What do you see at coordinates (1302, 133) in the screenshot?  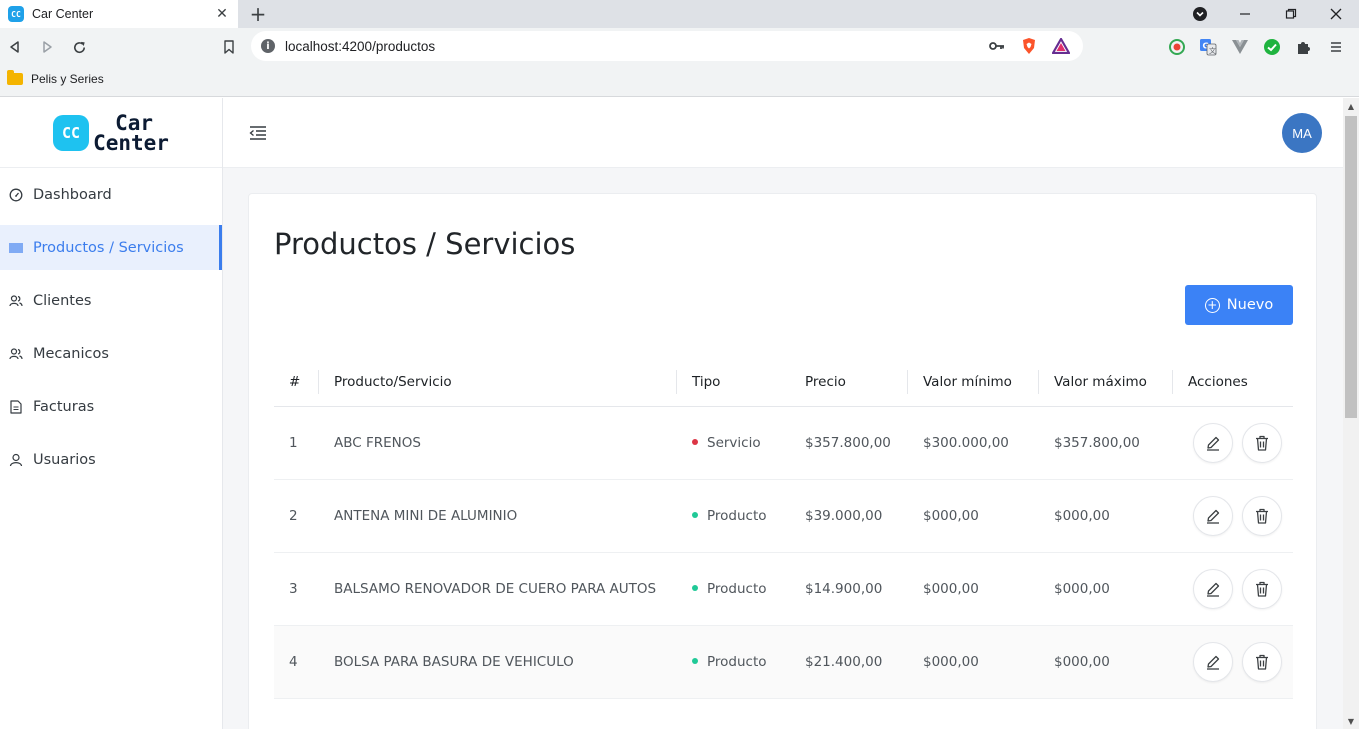 I see `avatar: MA` at bounding box center [1302, 133].